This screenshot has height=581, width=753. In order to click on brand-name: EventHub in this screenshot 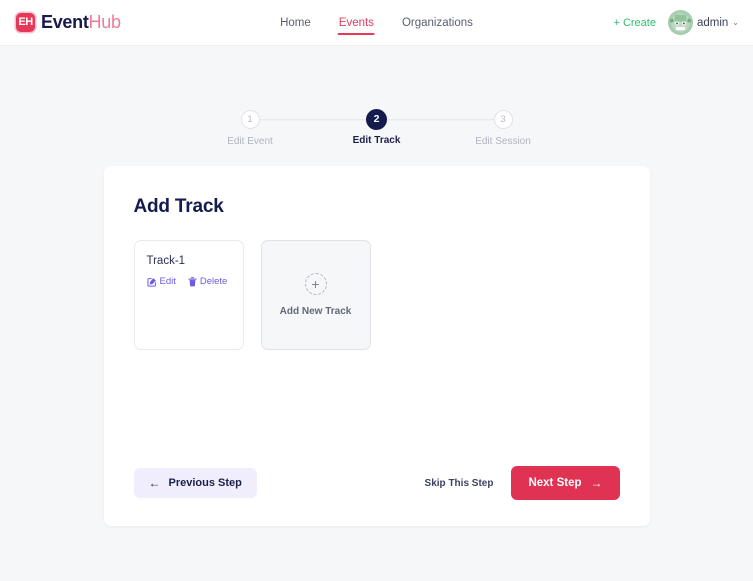, I will do `click(81, 22)`.